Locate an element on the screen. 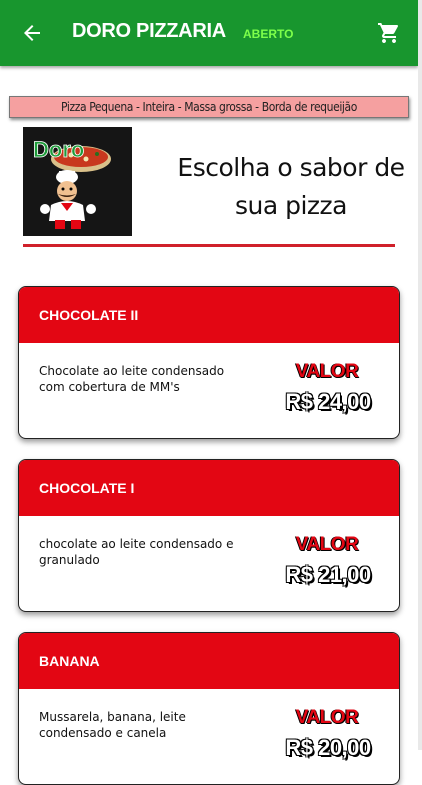 This screenshot has width=422, height=785. flavor-name: CHOCOLATE II is located at coordinates (209, 315).